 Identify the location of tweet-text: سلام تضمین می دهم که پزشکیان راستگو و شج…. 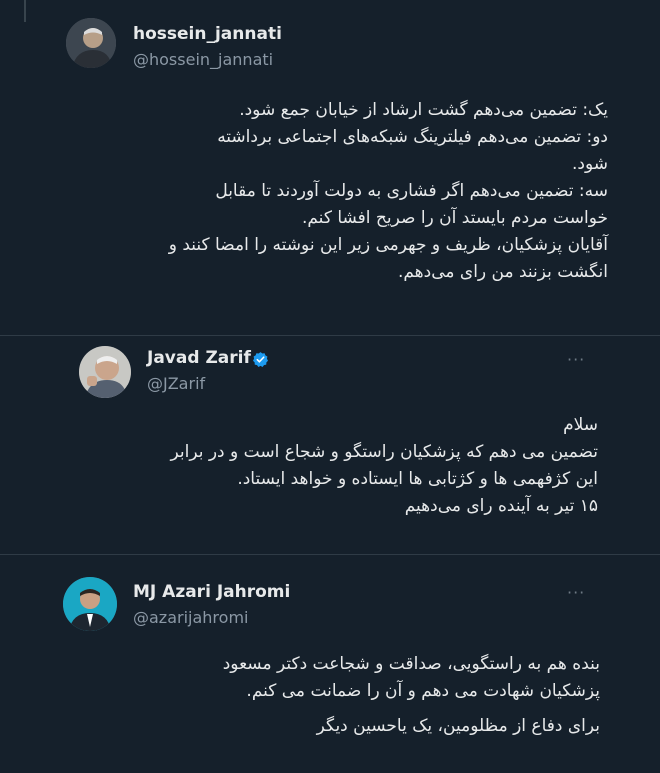
(334, 466).